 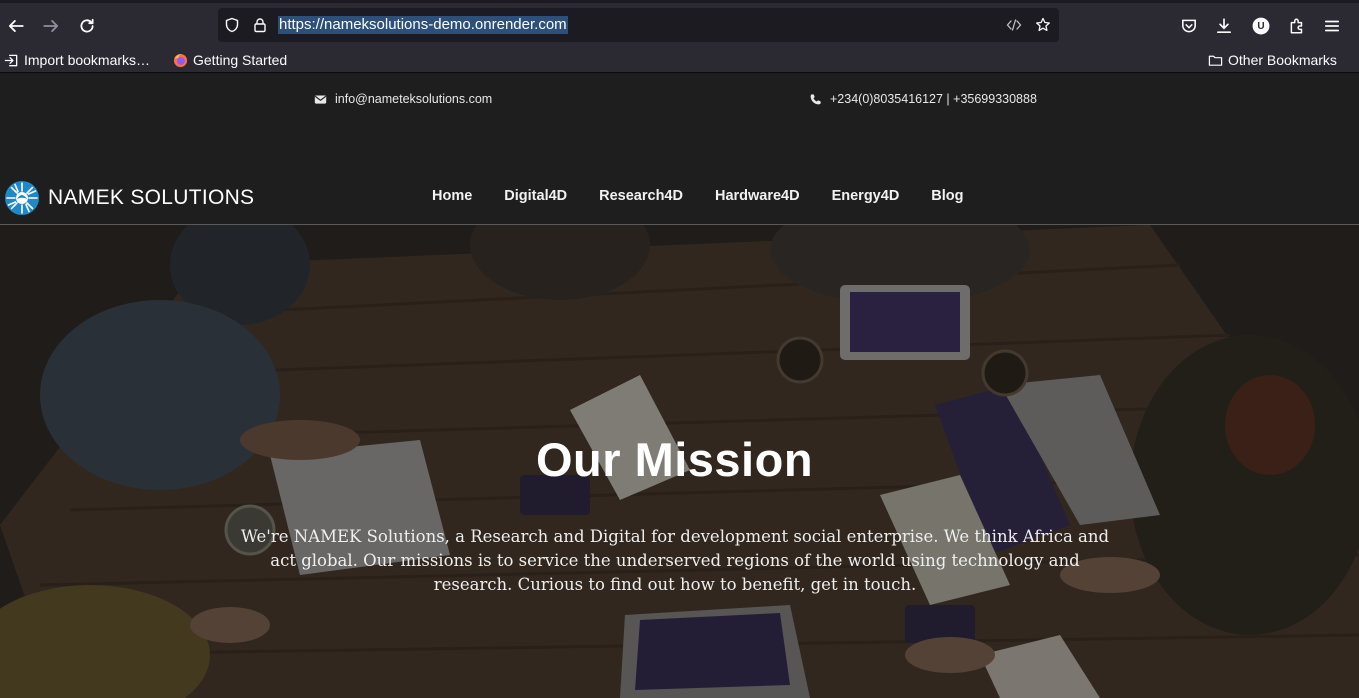 What do you see at coordinates (232, 25) in the screenshot?
I see `tracking-shield-icon` at bounding box center [232, 25].